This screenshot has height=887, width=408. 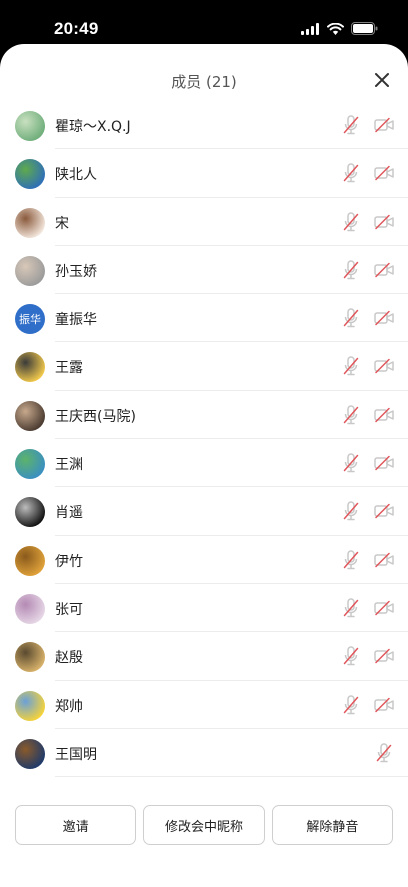 What do you see at coordinates (69, 561) in the screenshot?
I see `member-name: 伊竹` at bounding box center [69, 561].